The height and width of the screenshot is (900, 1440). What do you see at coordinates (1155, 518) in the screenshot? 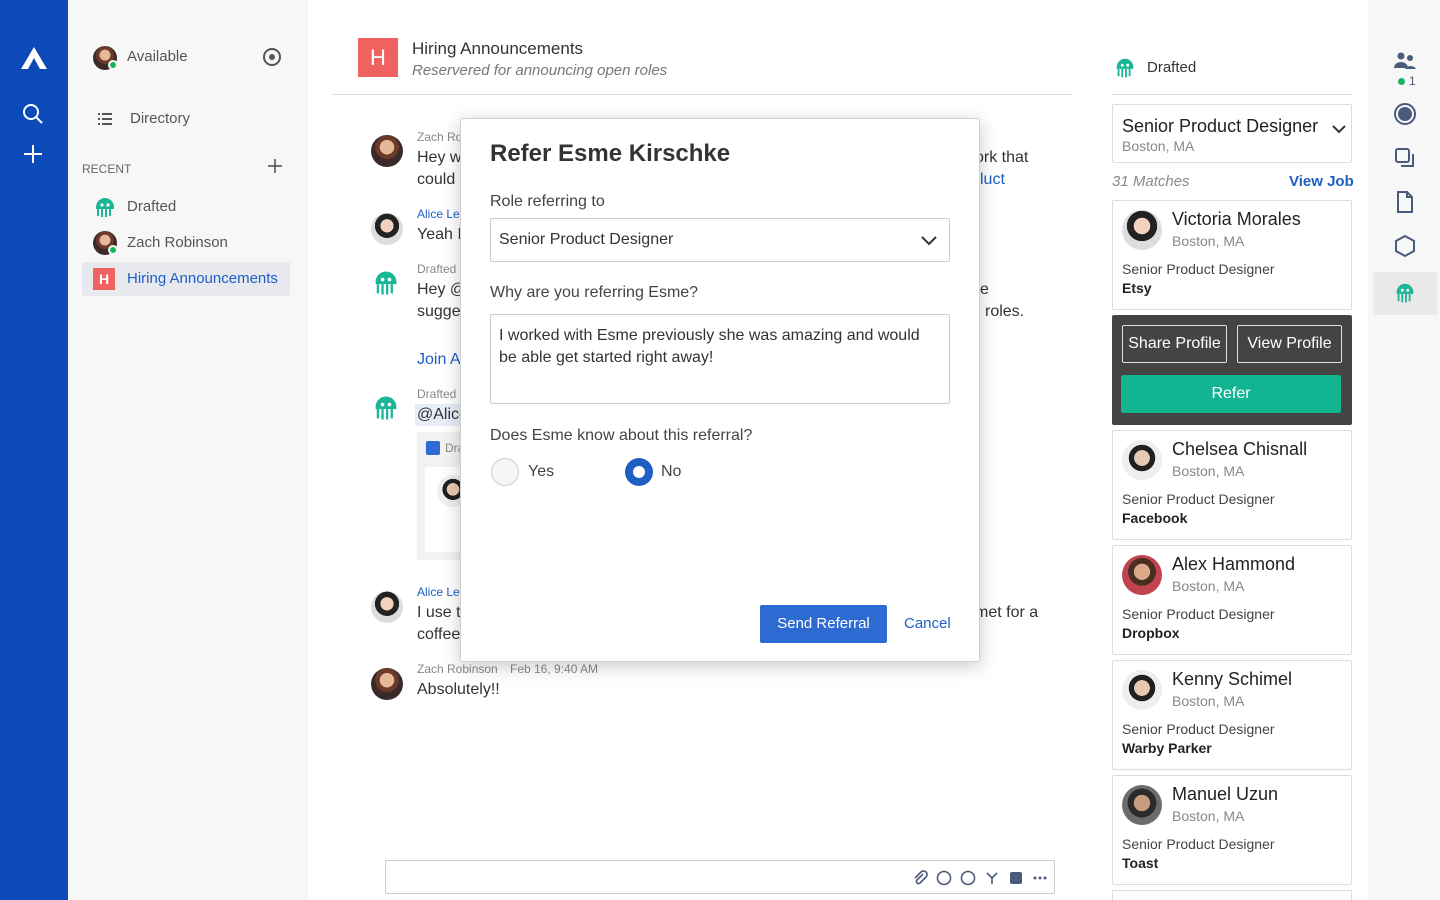
I see `candidate-company: Facebook` at bounding box center [1155, 518].